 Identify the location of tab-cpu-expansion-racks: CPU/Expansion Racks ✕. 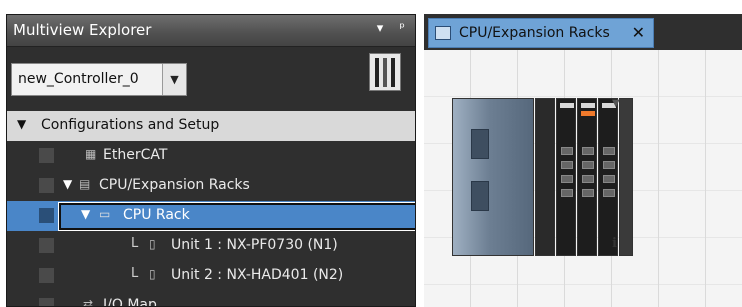
(541, 33).